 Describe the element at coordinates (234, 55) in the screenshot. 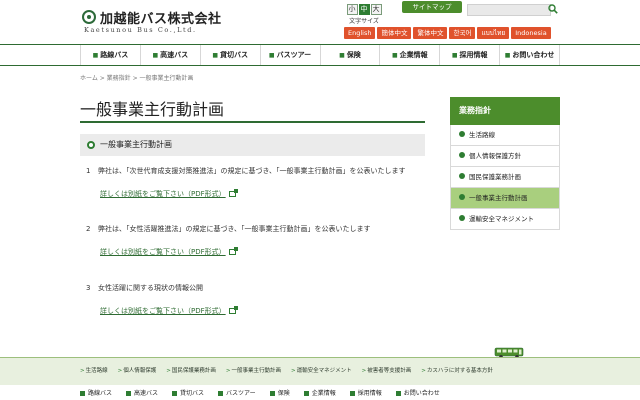

I see `nav-label: 貸切バス` at that location.